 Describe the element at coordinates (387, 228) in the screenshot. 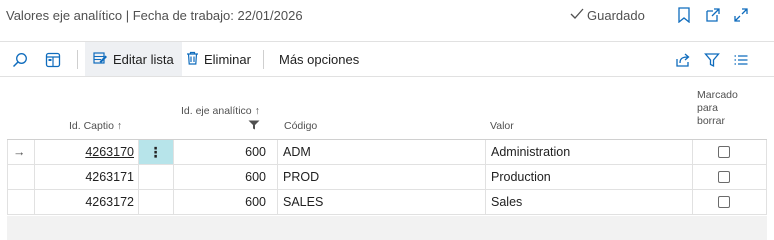

I see `grid-footer-area` at that location.